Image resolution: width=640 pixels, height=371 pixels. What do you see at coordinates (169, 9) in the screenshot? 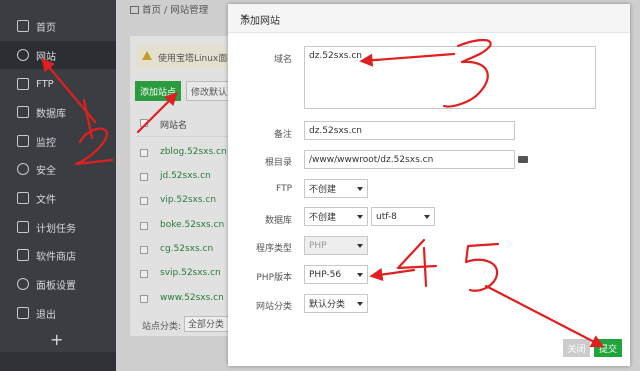
I see `breadcrumb: 首页 / 网站管理` at bounding box center [169, 9].